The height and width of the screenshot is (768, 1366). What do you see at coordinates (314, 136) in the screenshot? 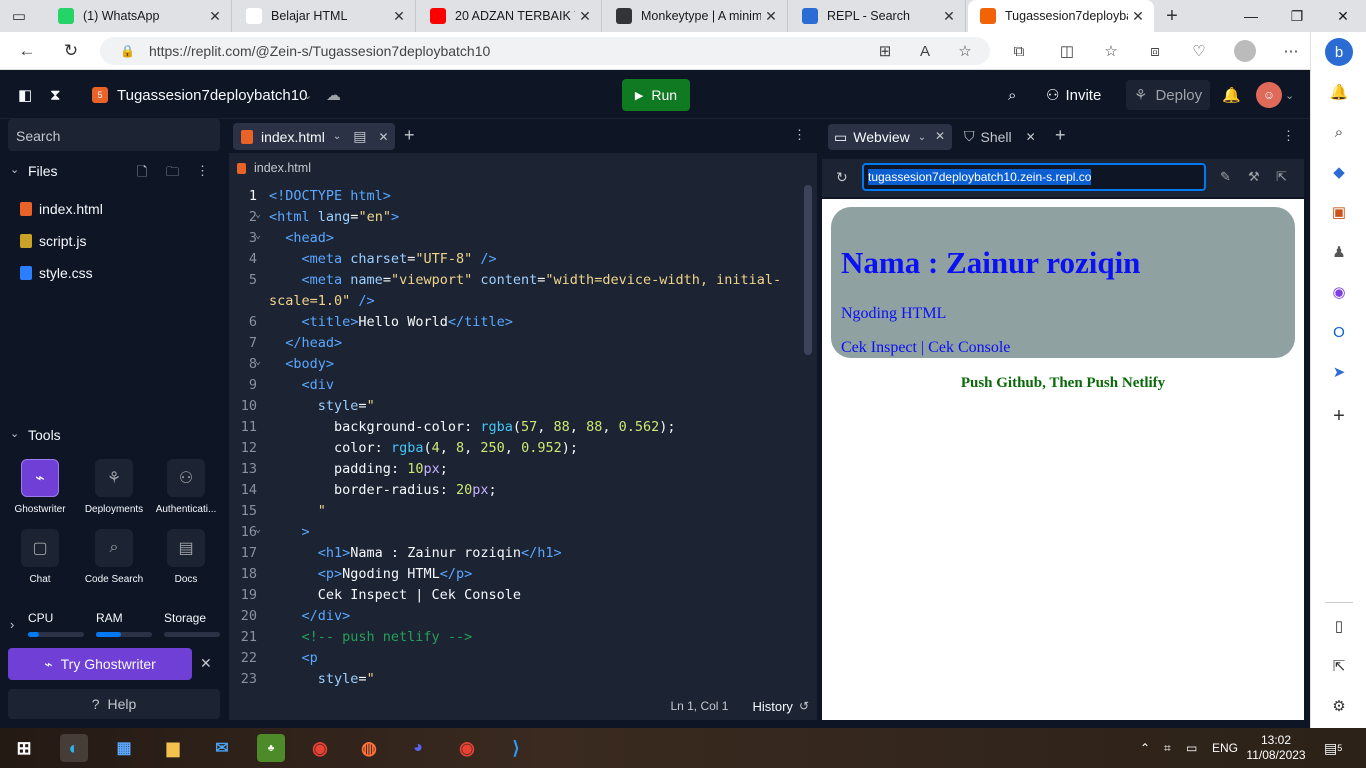
I see `tab-index-html: index.html ⌄ ▤ ✕` at bounding box center [314, 136].